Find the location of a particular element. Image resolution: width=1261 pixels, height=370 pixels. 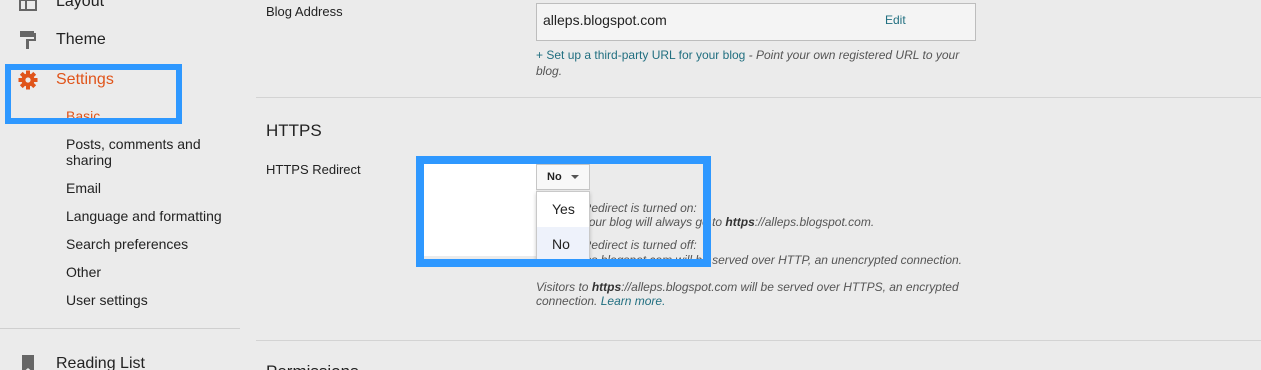

sidebar-item-reading-list: Reading List is located at coordinates (81, 362).